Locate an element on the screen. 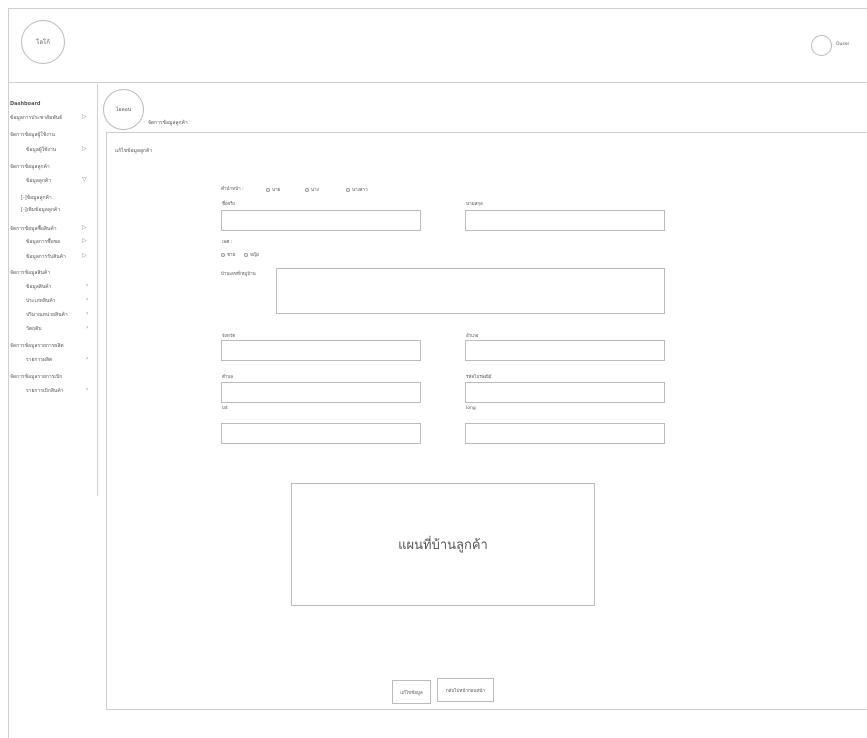 This screenshot has height=738, width=867. gender-label: เพศ : is located at coordinates (227, 242).